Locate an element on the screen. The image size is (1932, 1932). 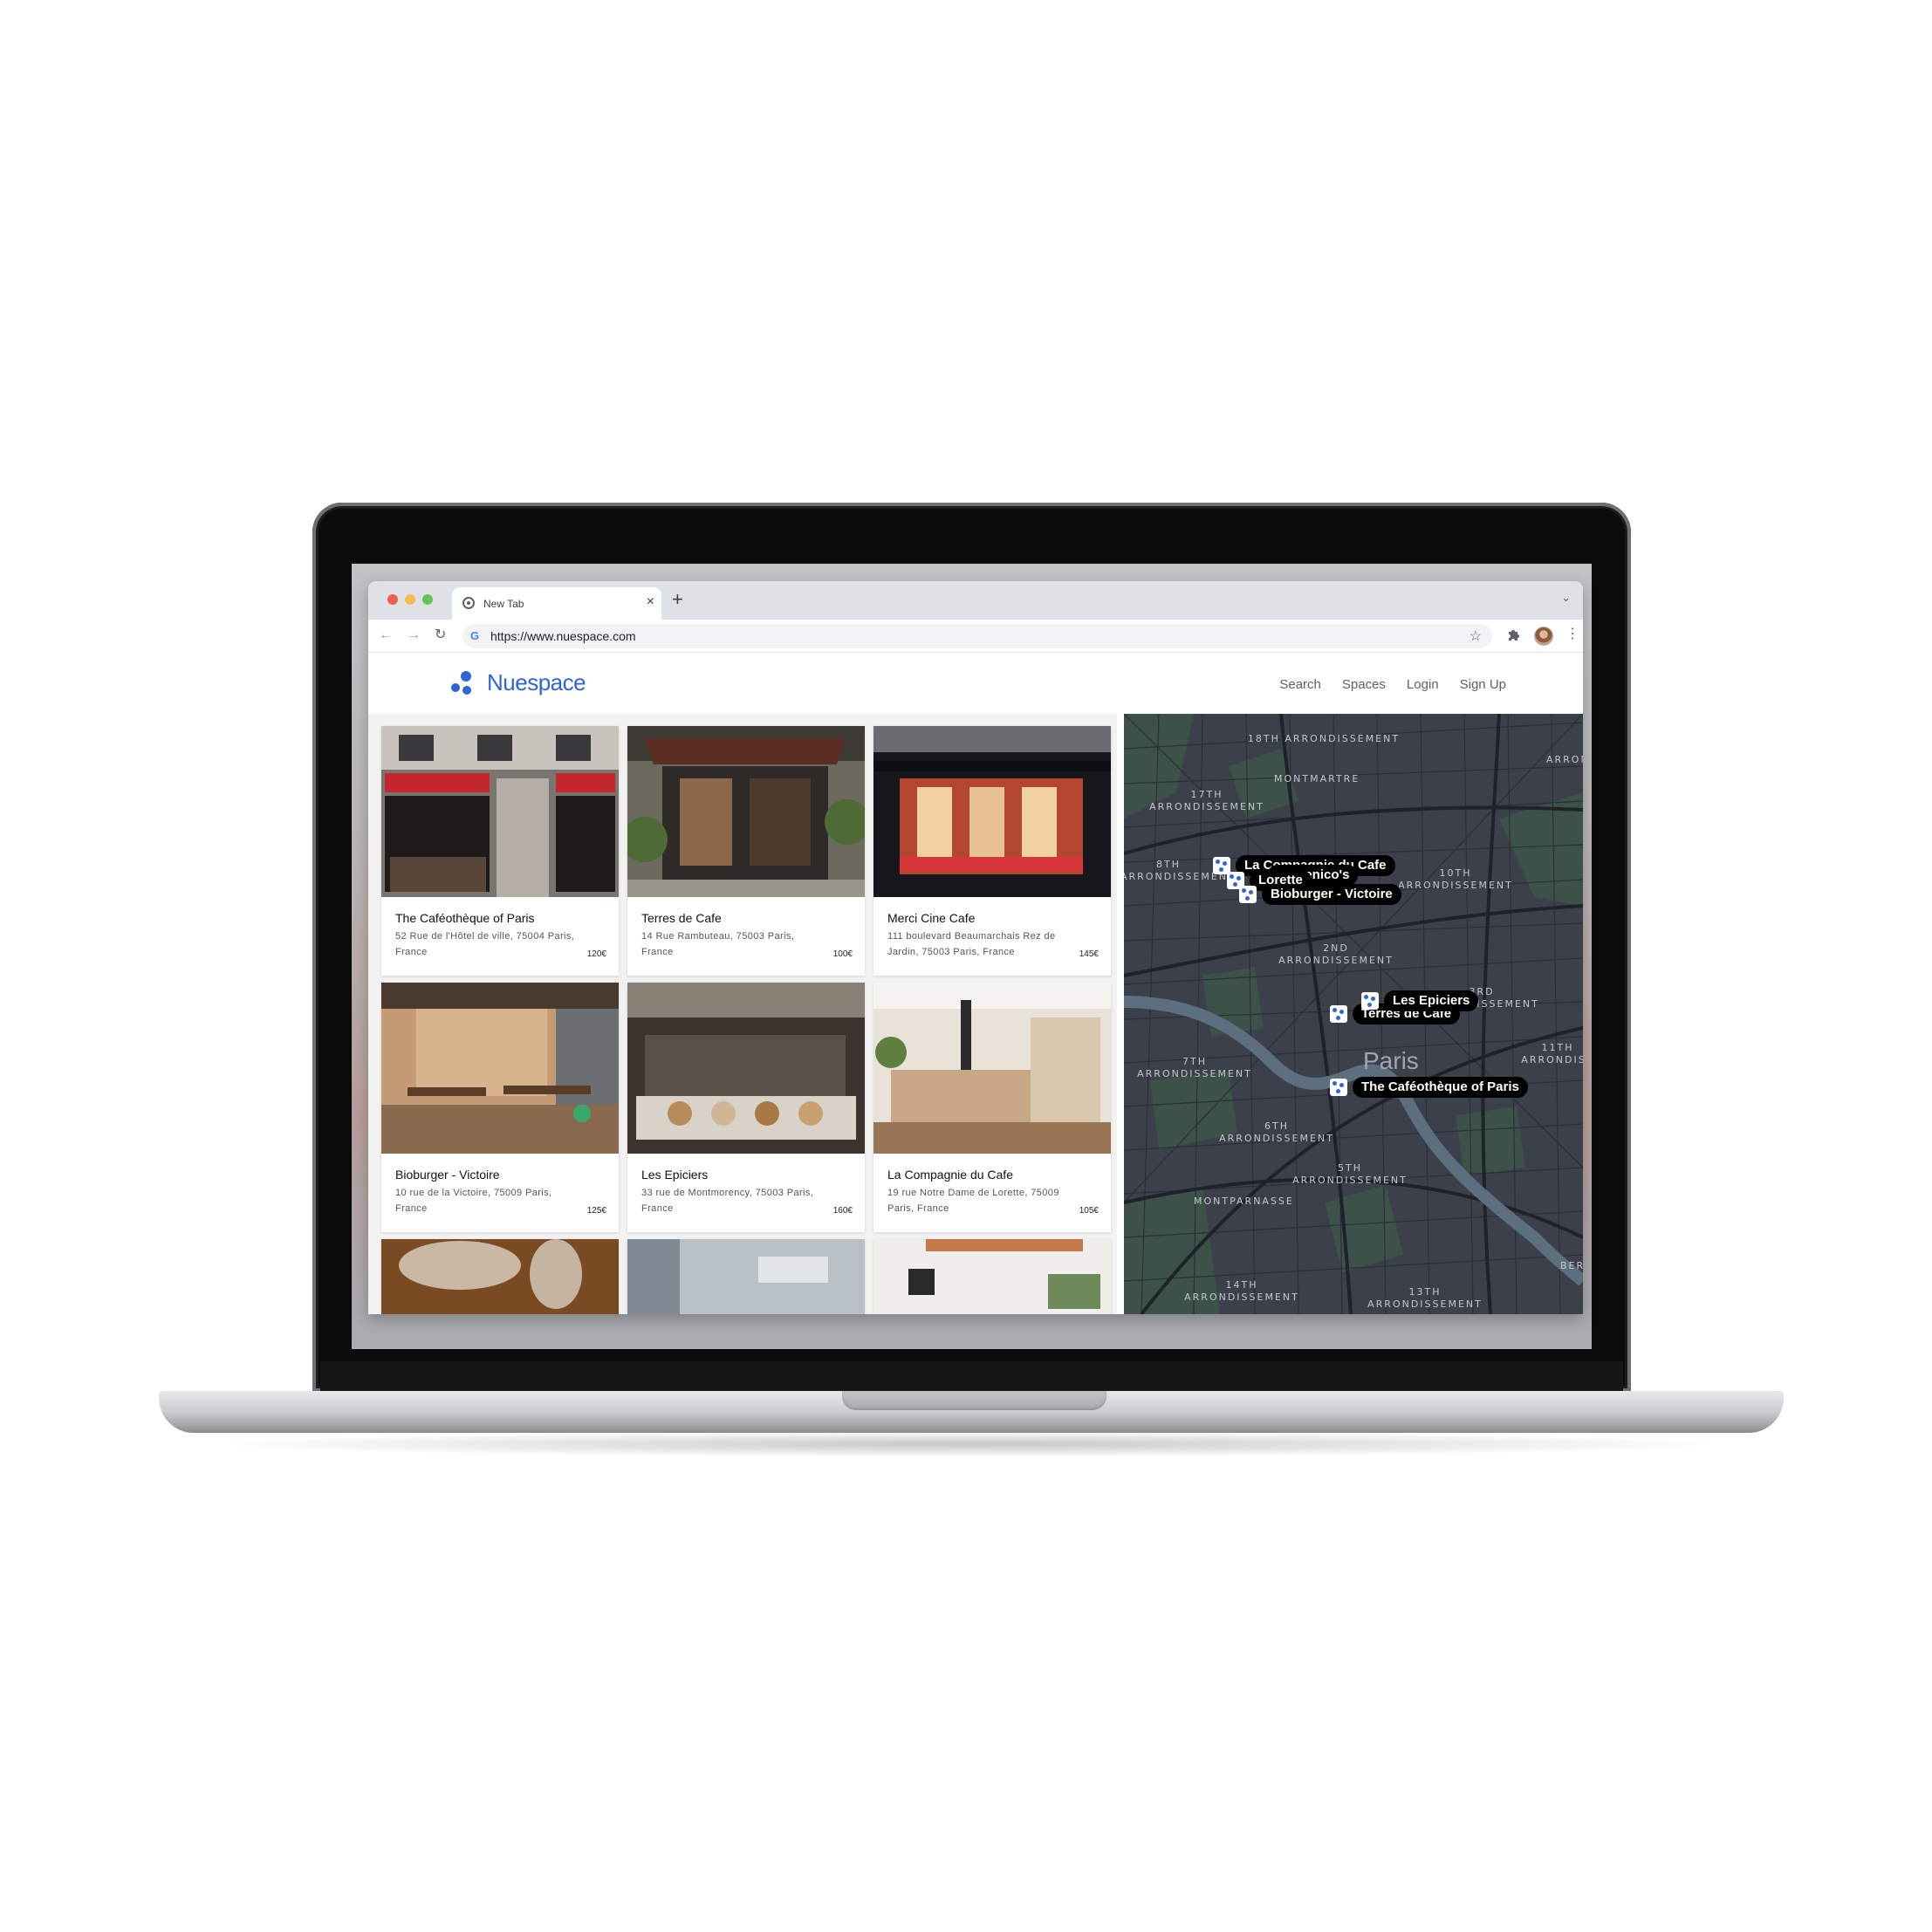
address-bar: G https://www.nuespace.com ☆ is located at coordinates (977, 636).